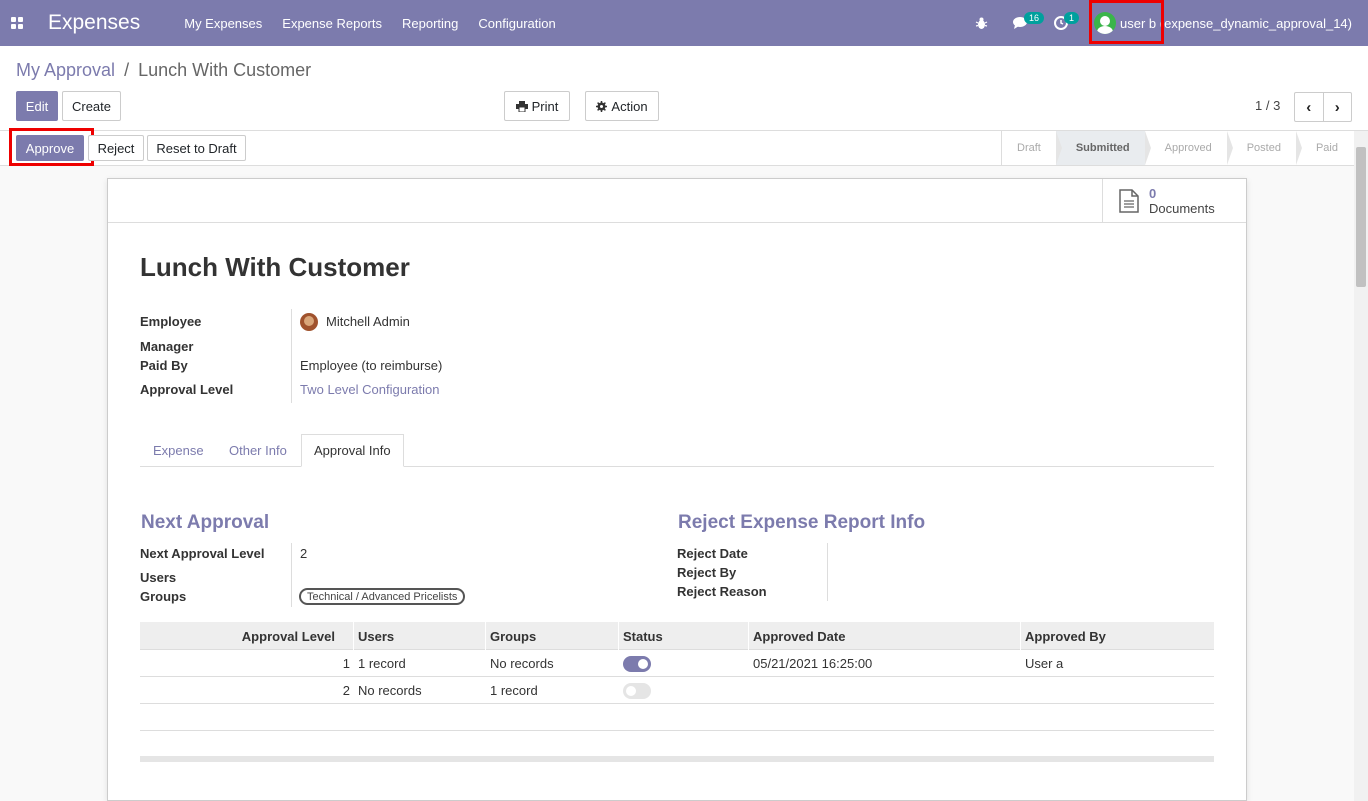 The image size is (1368, 801). What do you see at coordinates (981, 23) in the screenshot?
I see `debug-bug-icon` at bounding box center [981, 23].